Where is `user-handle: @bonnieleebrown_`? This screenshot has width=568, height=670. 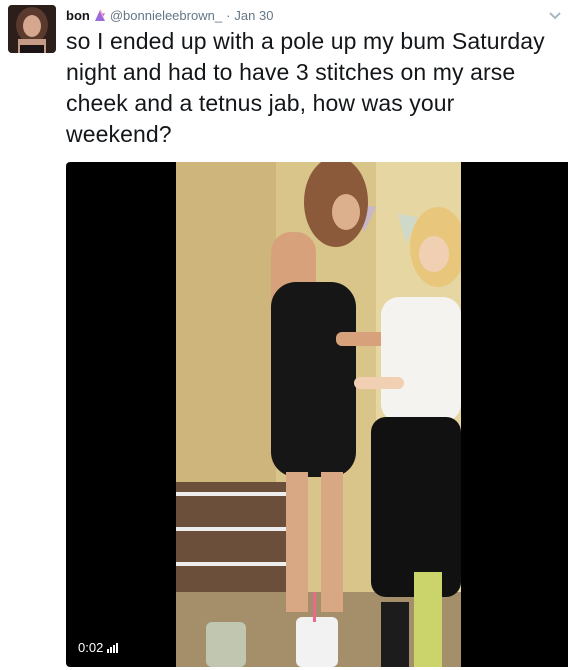 user-handle: @bonnieleebrown_ is located at coordinates (166, 15).